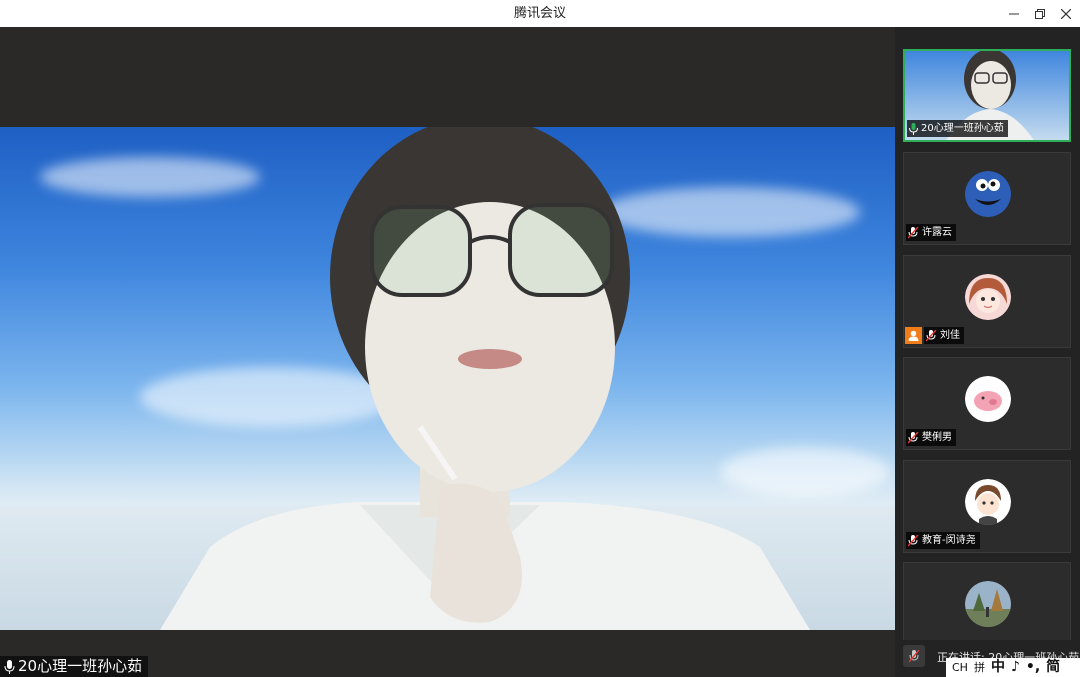  I want to click on ime-punct: •,, so click(1033, 667).